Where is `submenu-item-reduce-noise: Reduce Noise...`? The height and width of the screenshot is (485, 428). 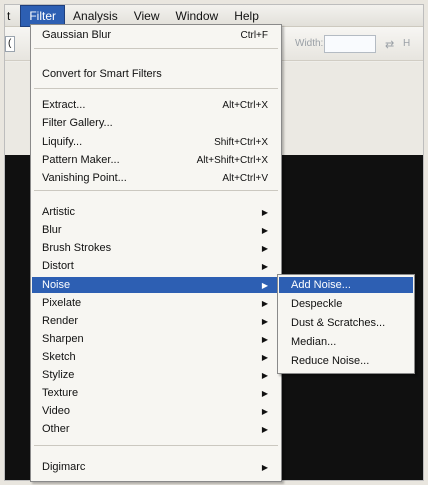 submenu-item-reduce-noise: Reduce Noise... is located at coordinates (346, 361).